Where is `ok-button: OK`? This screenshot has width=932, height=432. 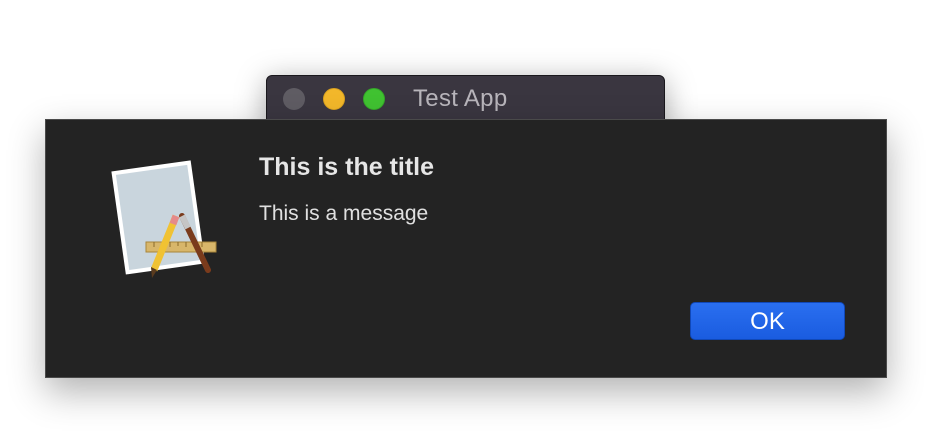 ok-button: OK is located at coordinates (767, 321).